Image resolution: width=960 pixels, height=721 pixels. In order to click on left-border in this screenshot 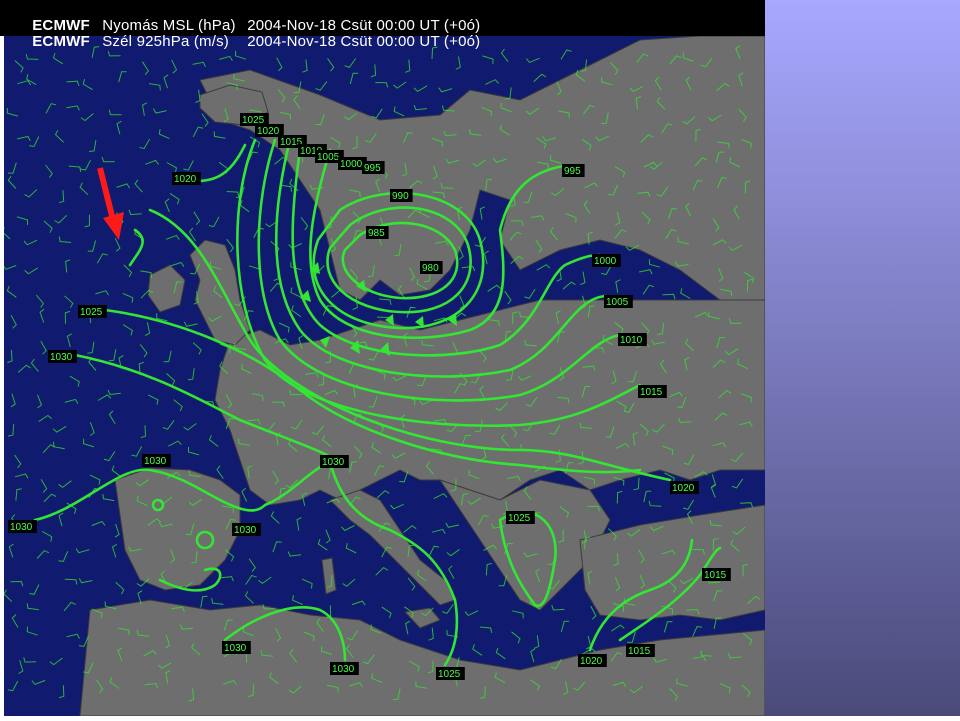, I will do `click(2, 358)`.